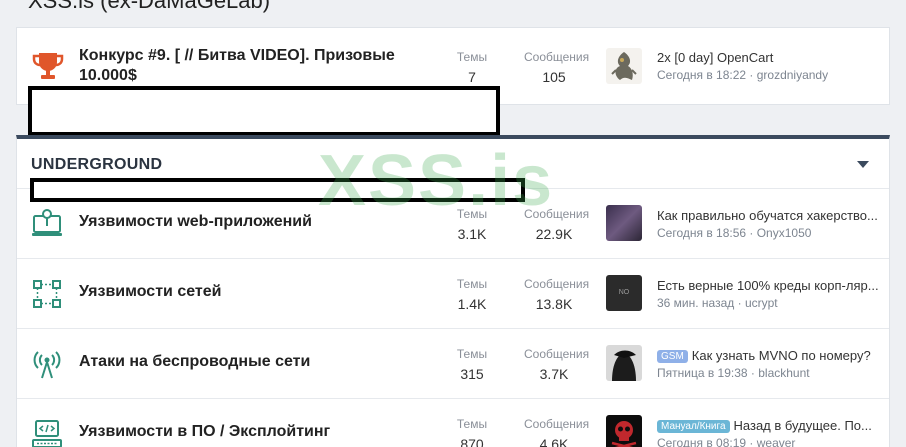 This screenshot has width=906, height=447. What do you see at coordinates (554, 77) in the screenshot?
I see `messages-value: 105` at bounding box center [554, 77].